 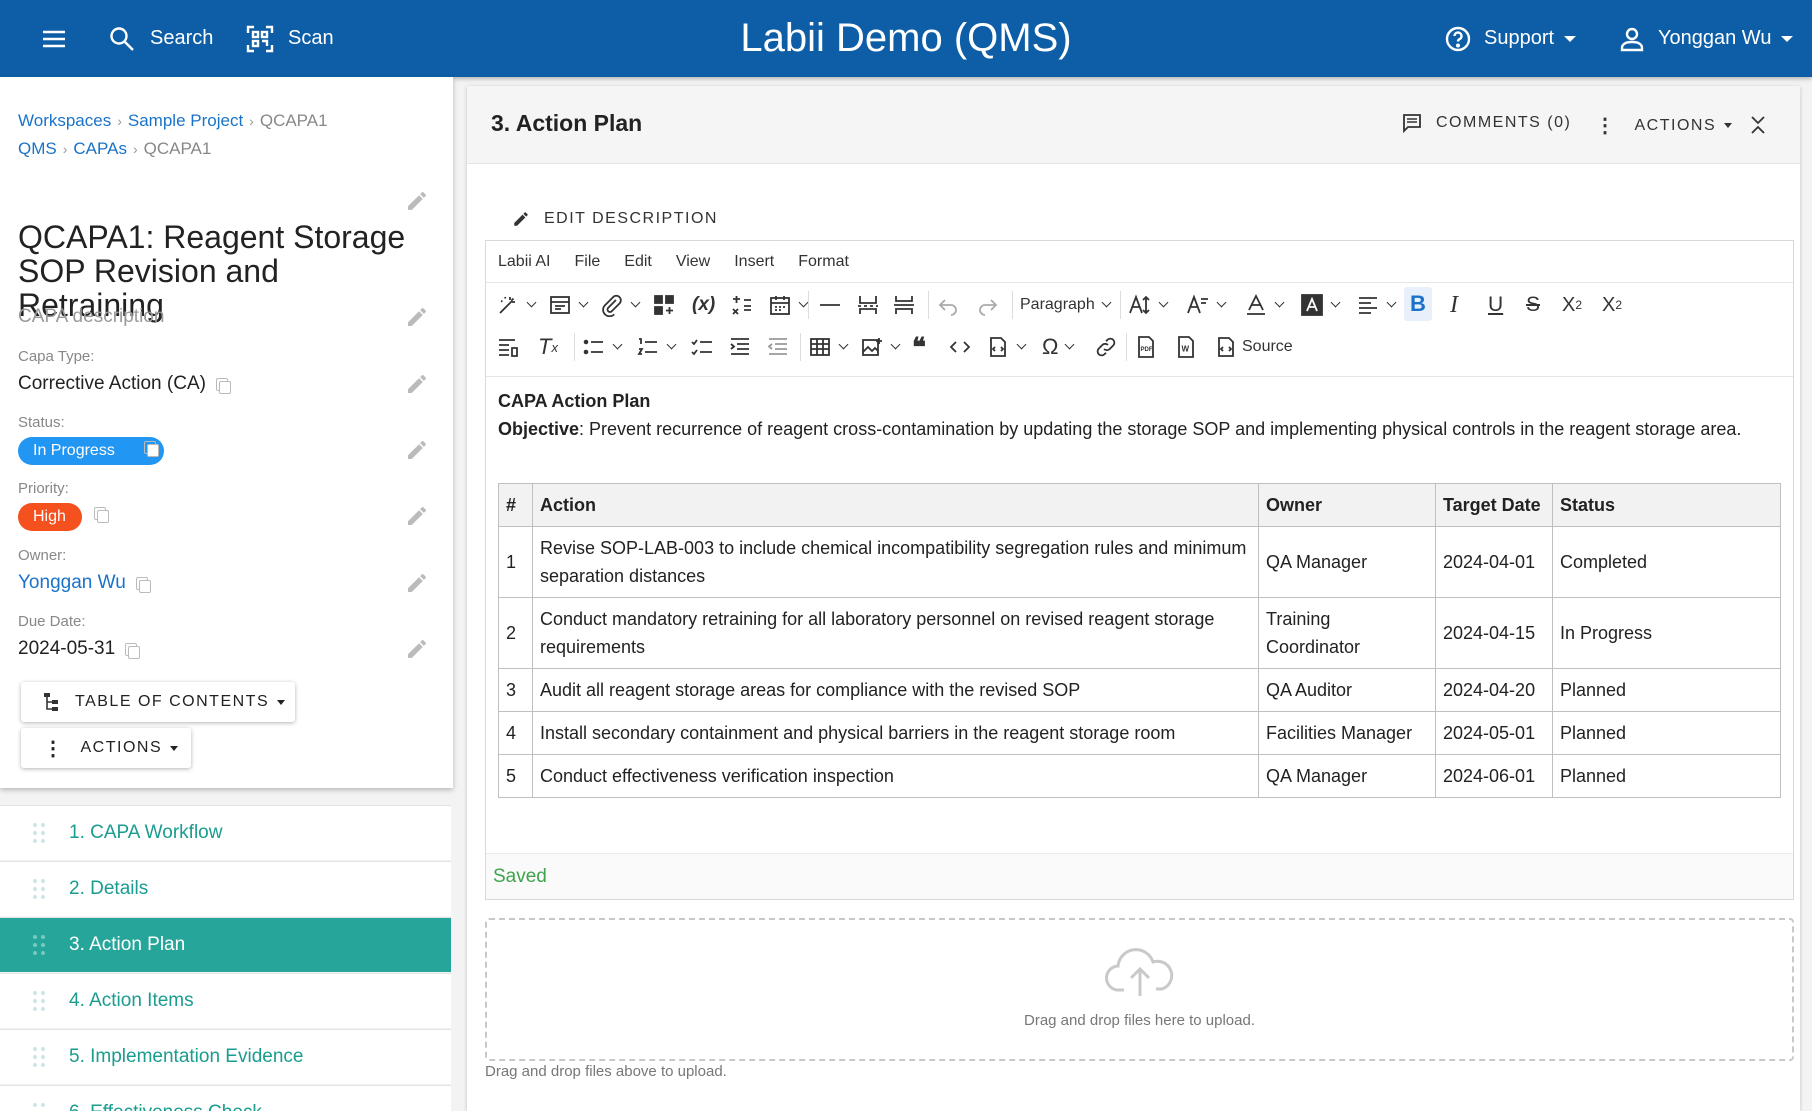 What do you see at coordinates (172, 701) in the screenshot?
I see `toc-label: TABLE OF CONTENTS` at bounding box center [172, 701].